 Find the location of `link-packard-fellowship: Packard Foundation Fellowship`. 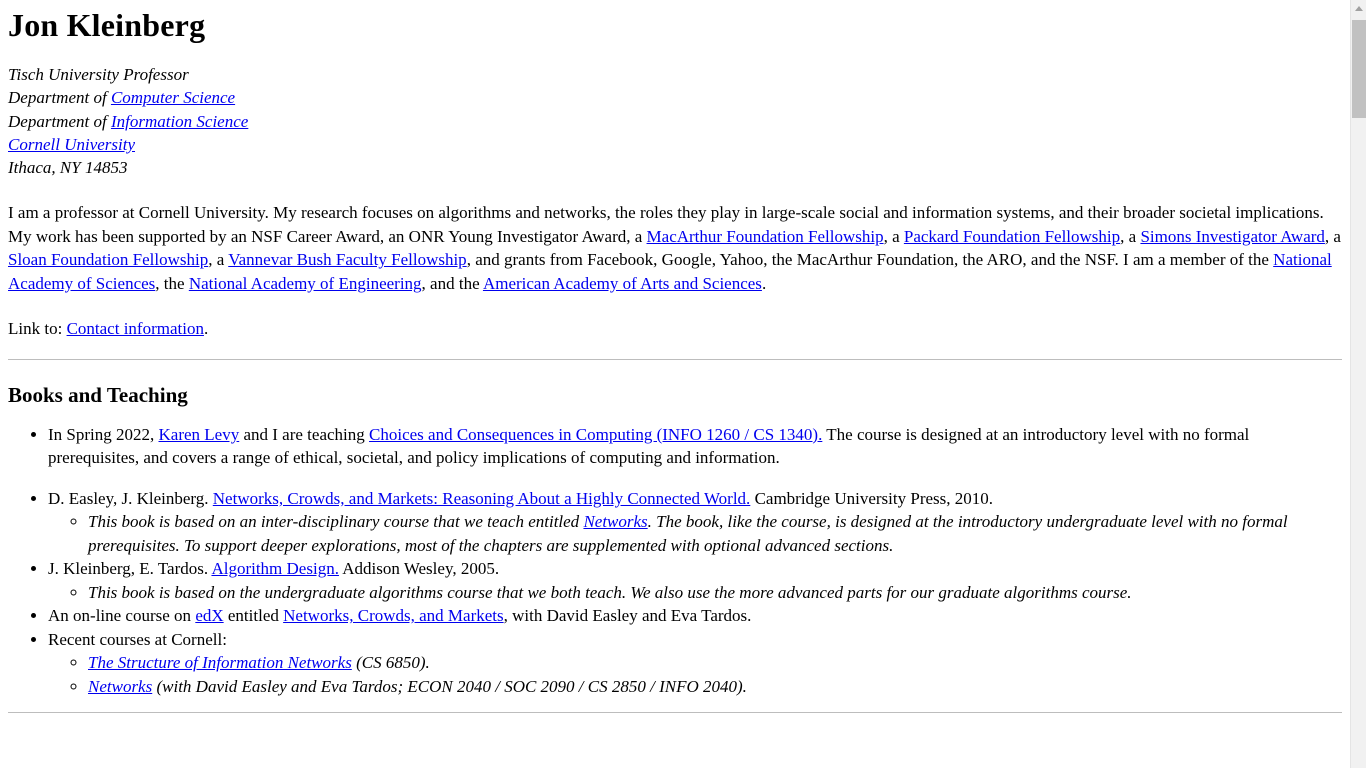

link-packard-fellowship: Packard Foundation Fellowship is located at coordinates (1012, 236).